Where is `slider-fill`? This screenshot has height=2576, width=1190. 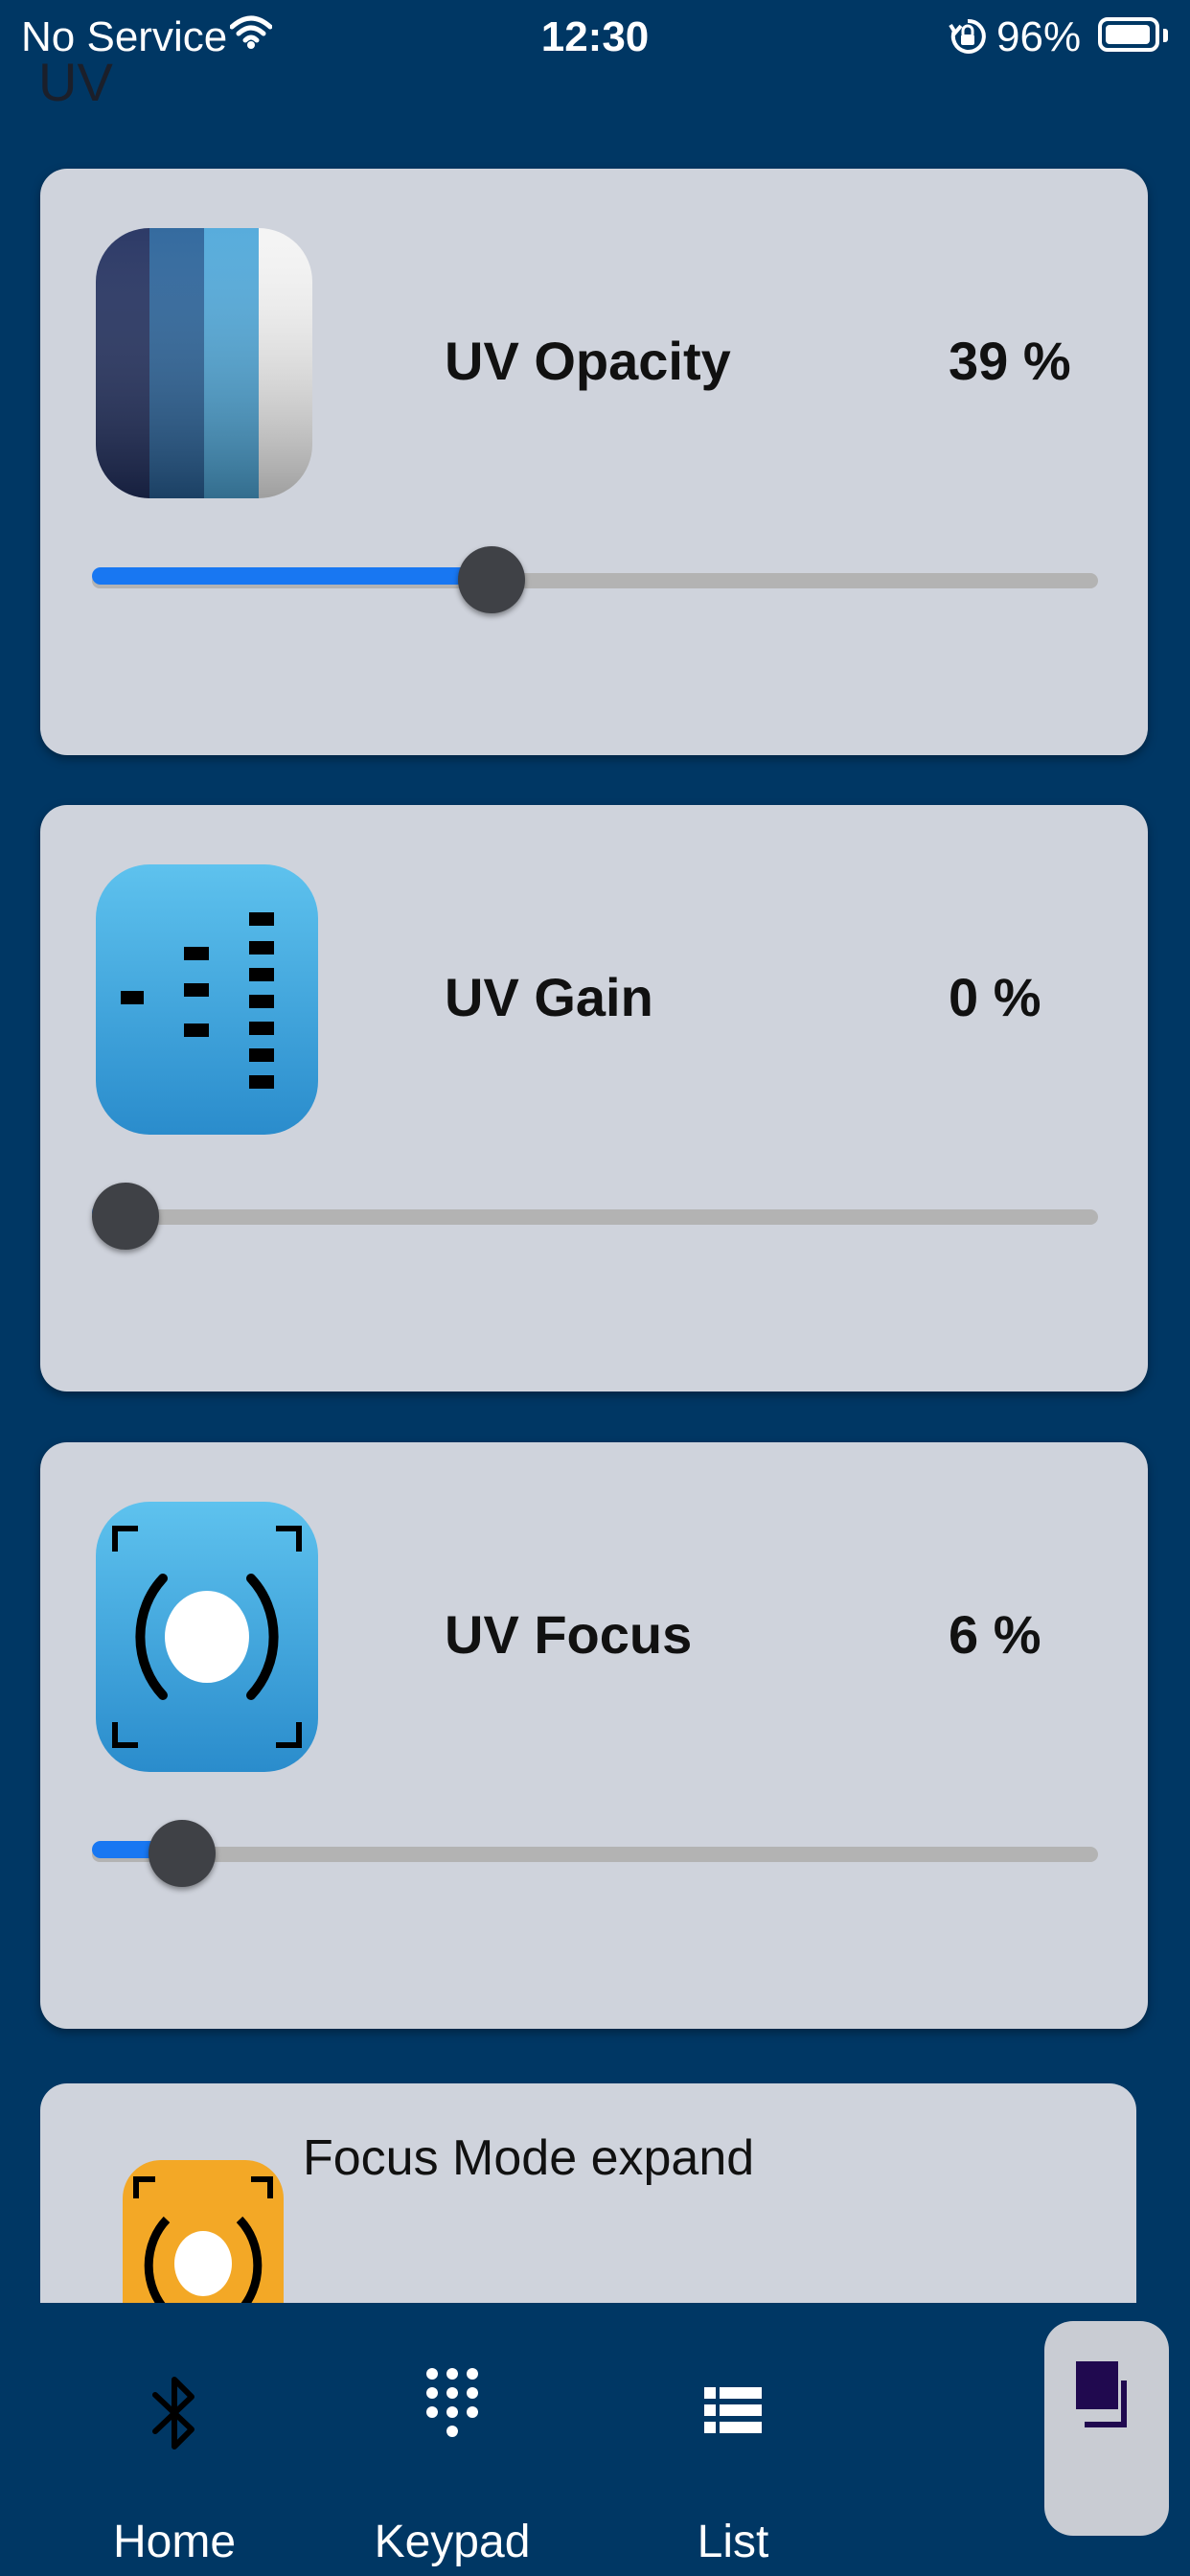 slider-fill is located at coordinates (292, 576).